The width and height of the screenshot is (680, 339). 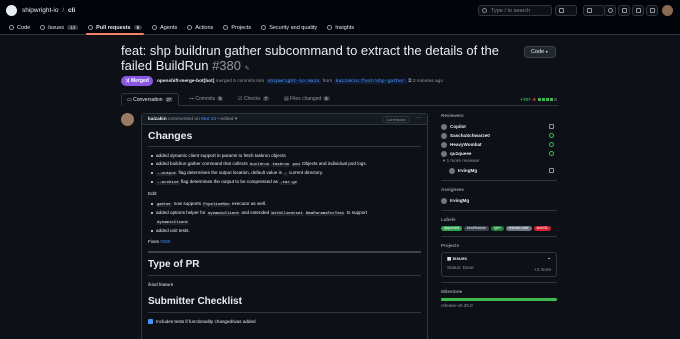 What do you see at coordinates (293, 81) in the screenshot?
I see `base-branch: shipwright-io:main` at bounding box center [293, 81].